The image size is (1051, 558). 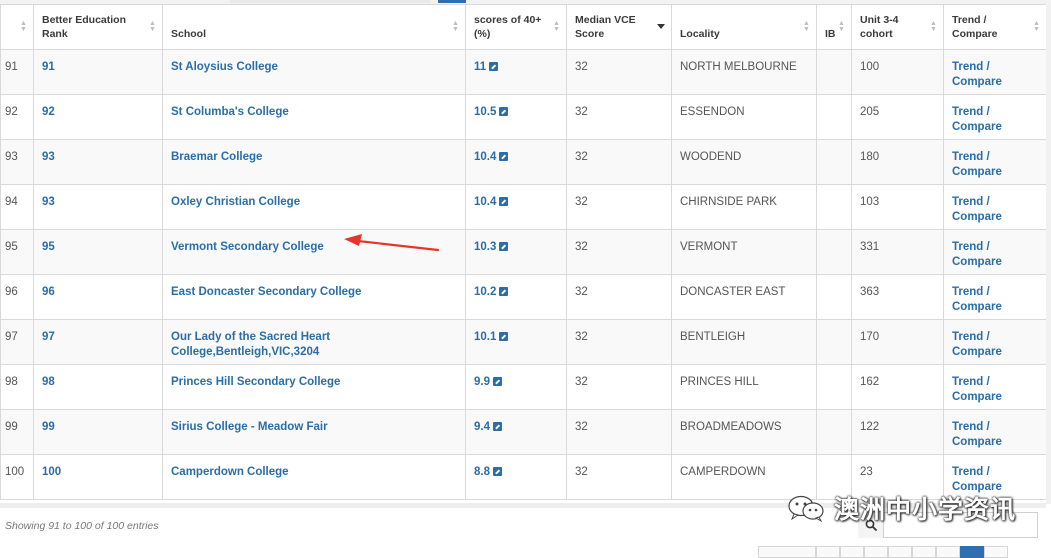 What do you see at coordinates (482, 382) in the screenshot?
I see `score-link: 9.9` at bounding box center [482, 382].